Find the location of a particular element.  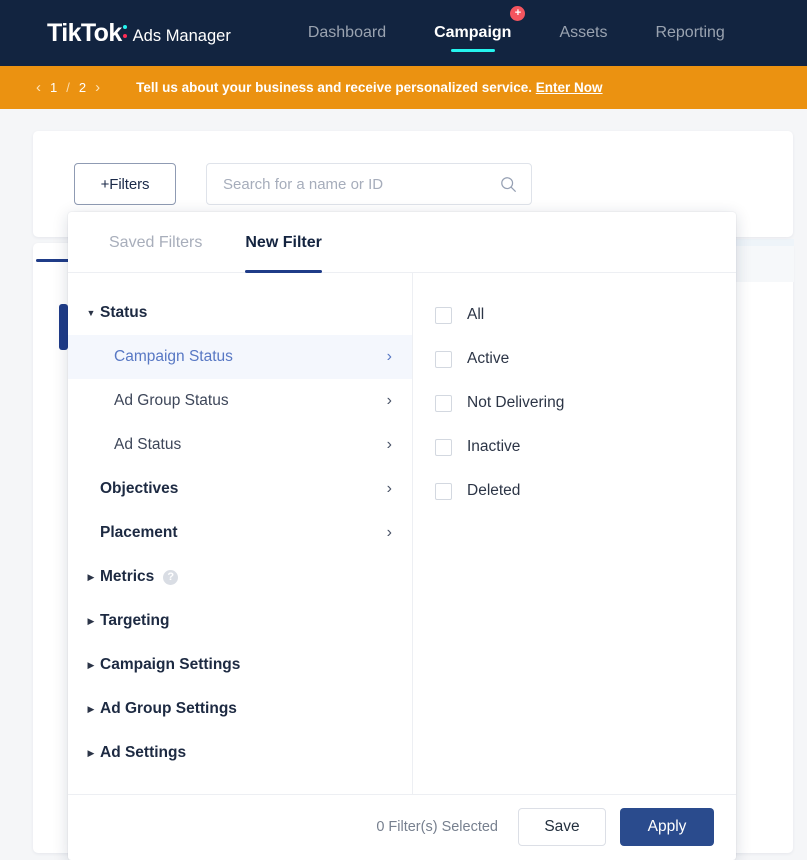

filter-option-not-delivering: Not Delivering is located at coordinates (585, 403).